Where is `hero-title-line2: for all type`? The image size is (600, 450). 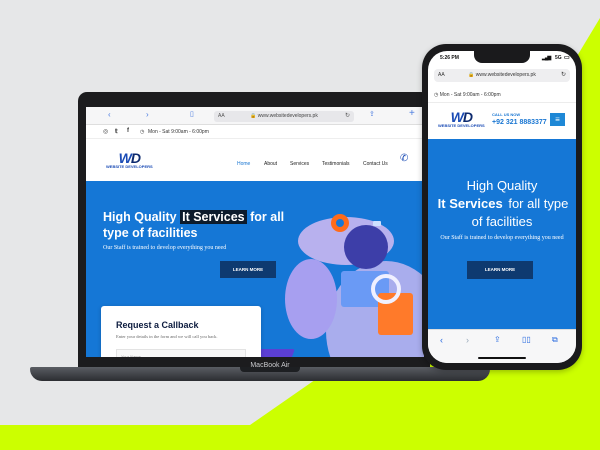
hero-title-line2: for all type is located at coordinates (536, 203).